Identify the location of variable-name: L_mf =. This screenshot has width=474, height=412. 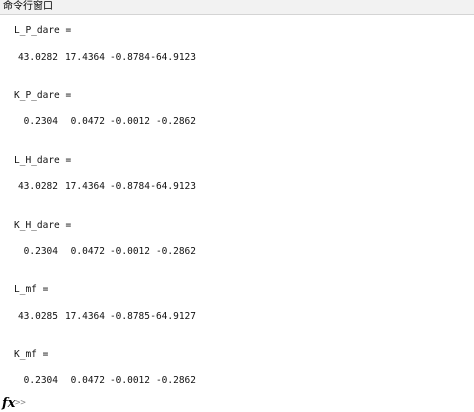
(31, 289).